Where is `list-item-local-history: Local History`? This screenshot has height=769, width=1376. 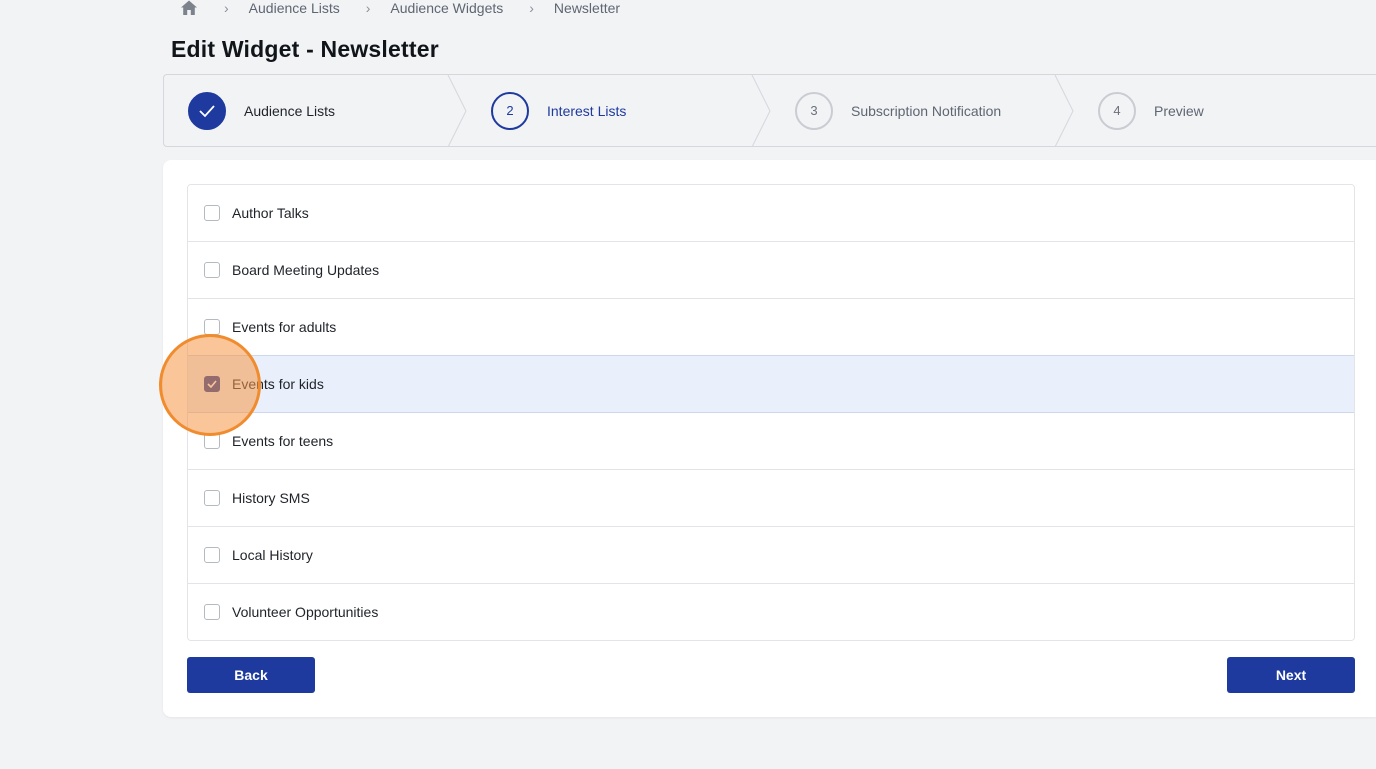
list-item-local-history: Local History is located at coordinates (771, 555).